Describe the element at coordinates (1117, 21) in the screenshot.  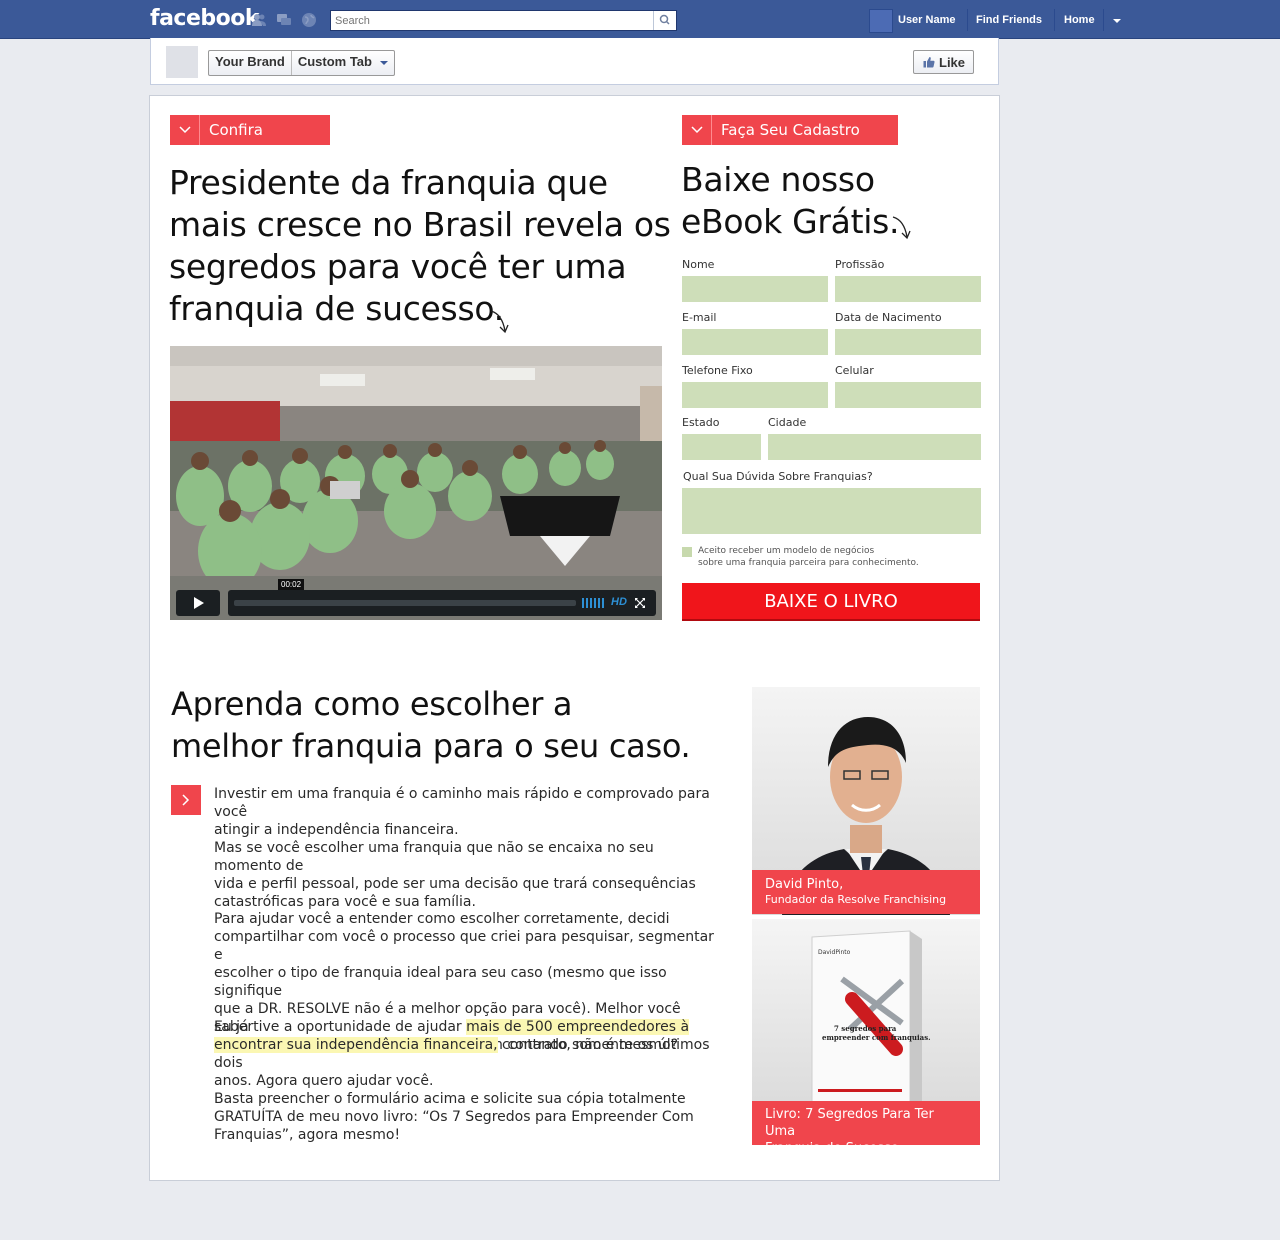
I see `account-menu-caret-icon` at that location.